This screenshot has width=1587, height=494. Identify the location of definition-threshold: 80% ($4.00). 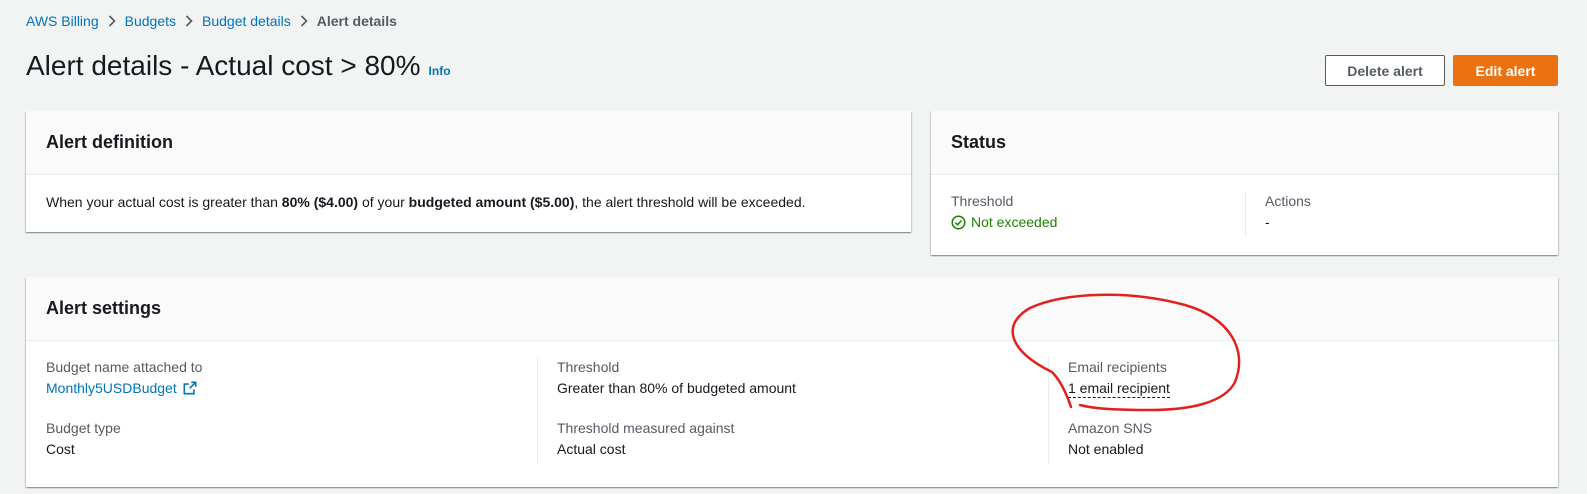
(320, 202).